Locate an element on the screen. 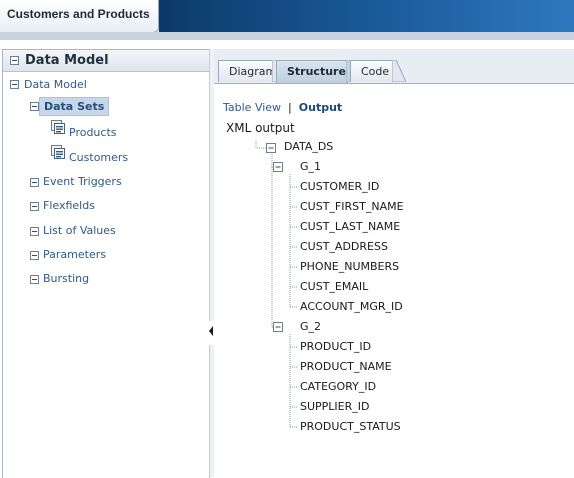  window-title-tab: Customers and Products is located at coordinates (79, 16).